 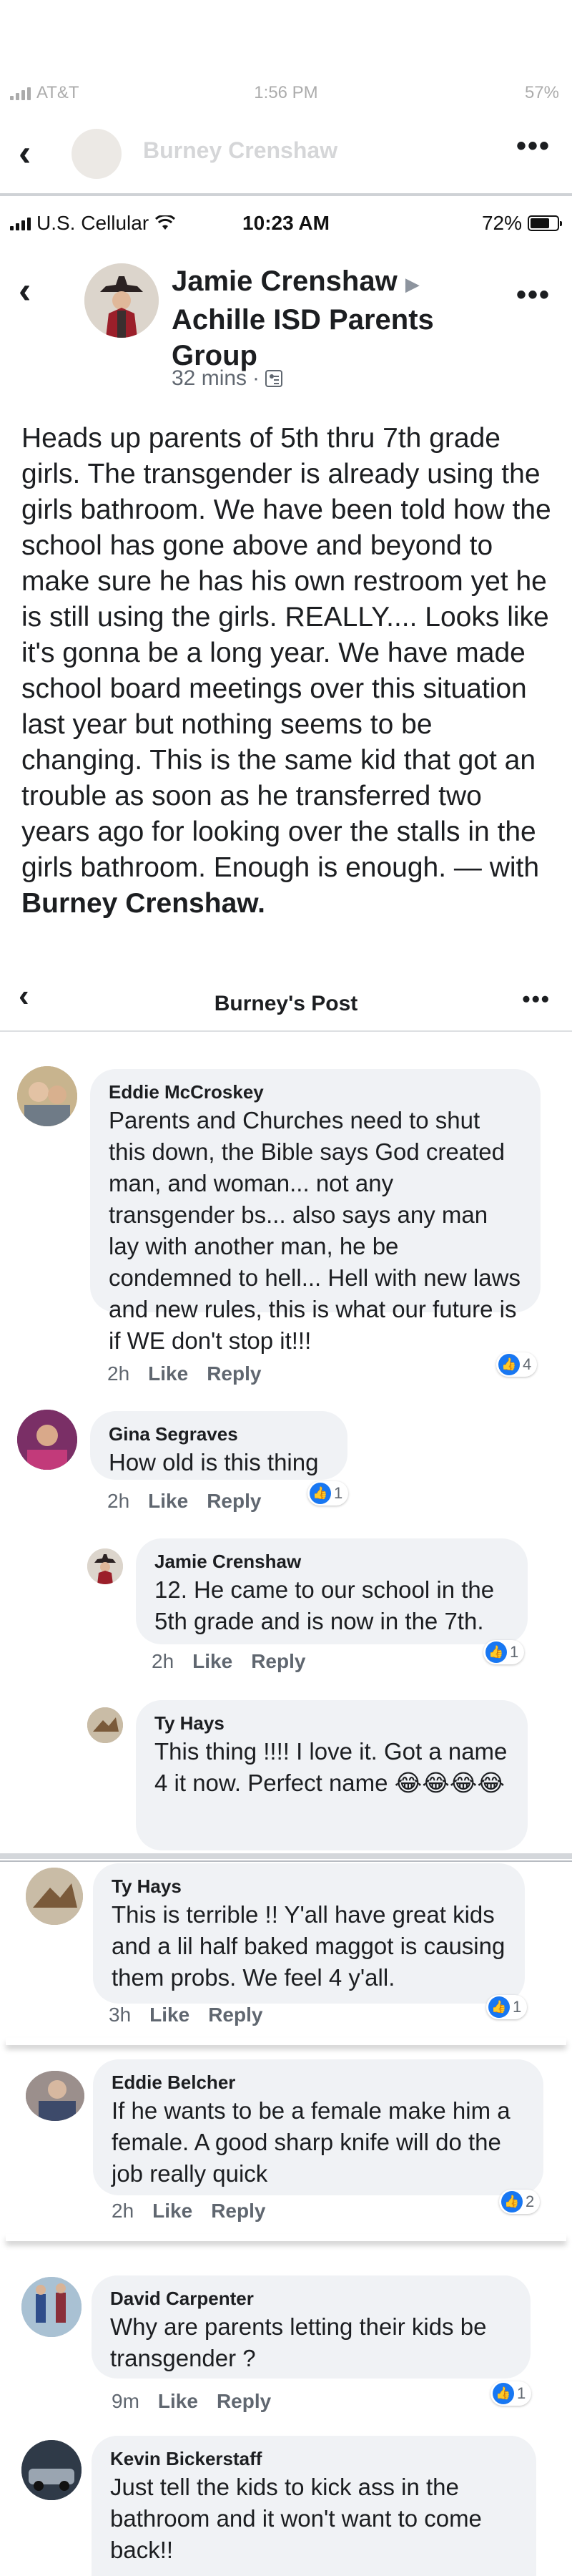 I want to click on post-time: 32 mins, so click(x=209, y=378).